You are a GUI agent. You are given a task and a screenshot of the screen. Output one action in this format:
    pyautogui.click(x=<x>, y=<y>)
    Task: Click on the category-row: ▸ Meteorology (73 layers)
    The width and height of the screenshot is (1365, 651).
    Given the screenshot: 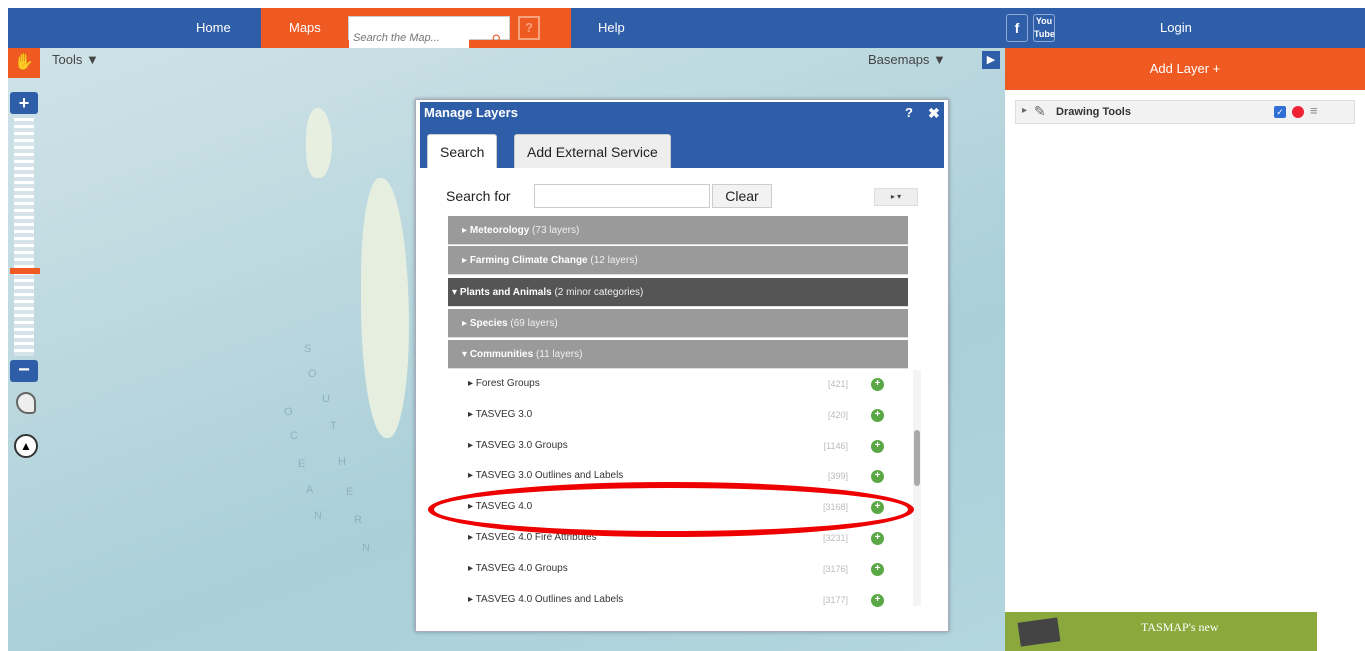 What is the action you would take?
    pyautogui.click(x=678, y=230)
    